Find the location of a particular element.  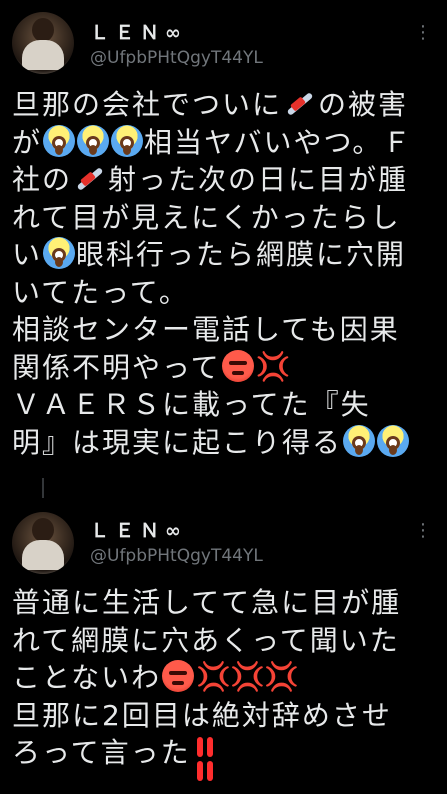

text-line: ことないわ is located at coordinates (224, 677).